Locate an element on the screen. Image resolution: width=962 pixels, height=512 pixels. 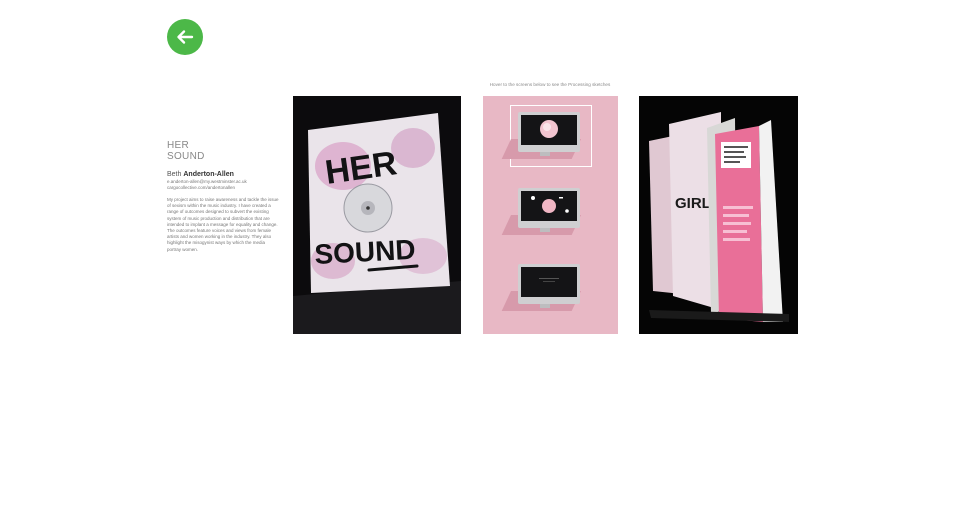
processing-screens-panel is located at coordinates (550, 215).